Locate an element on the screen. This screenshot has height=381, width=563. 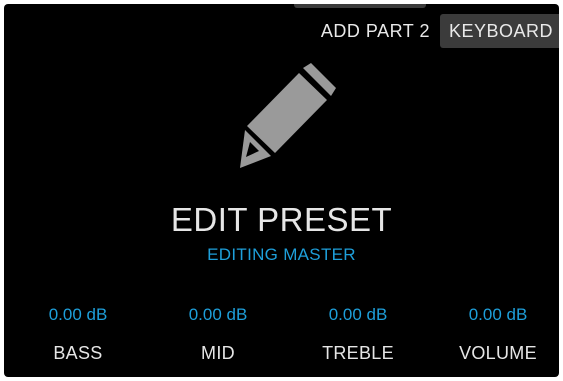
top-bar: ADD PART 2 KEYBOARD is located at coordinates (436, 31).